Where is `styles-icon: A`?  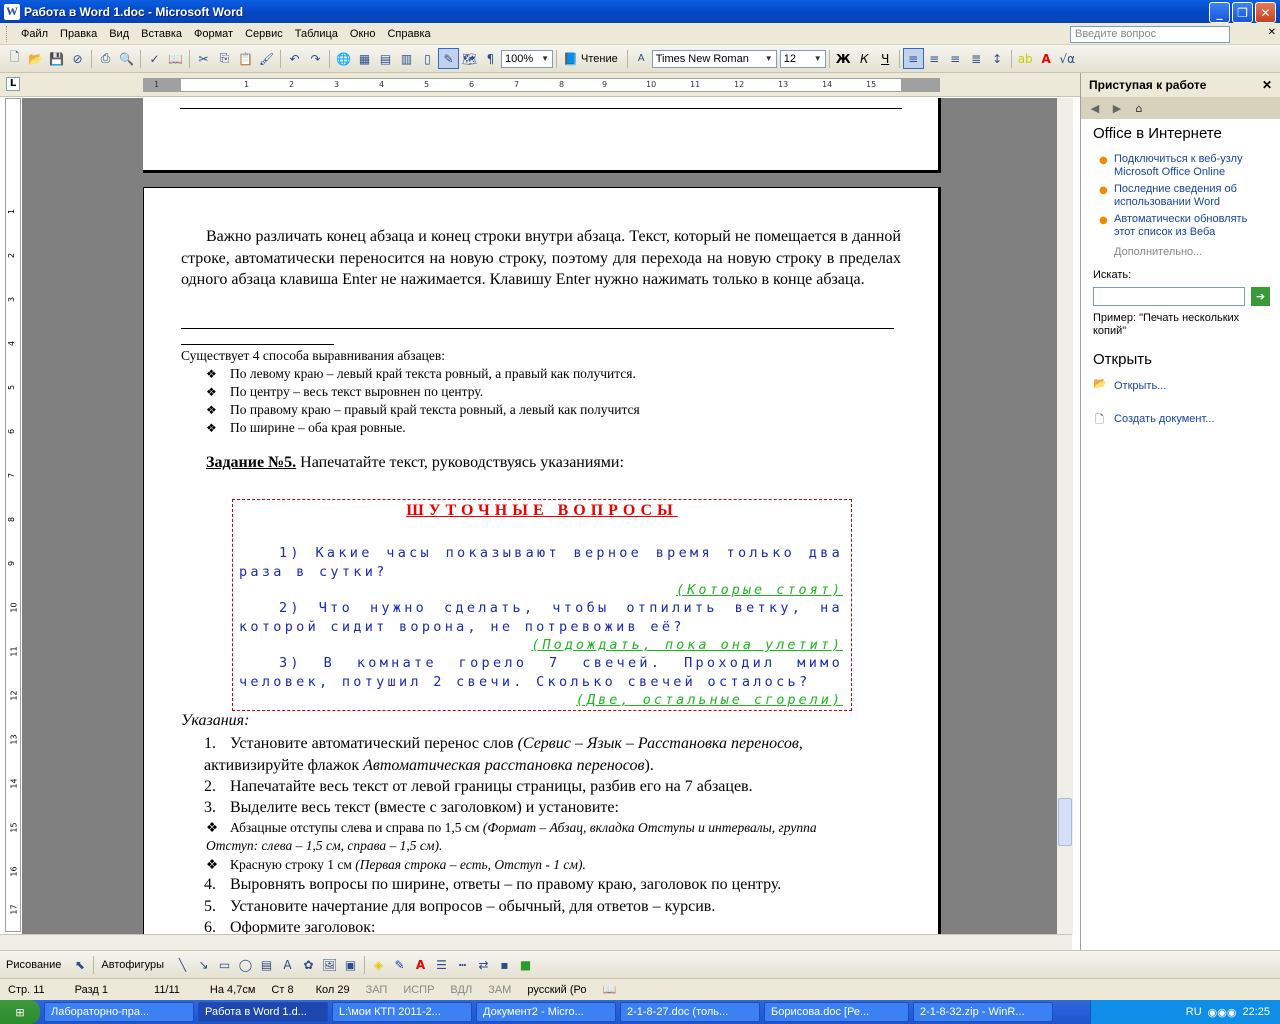
styles-icon: A is located at coordinates (641, 58).